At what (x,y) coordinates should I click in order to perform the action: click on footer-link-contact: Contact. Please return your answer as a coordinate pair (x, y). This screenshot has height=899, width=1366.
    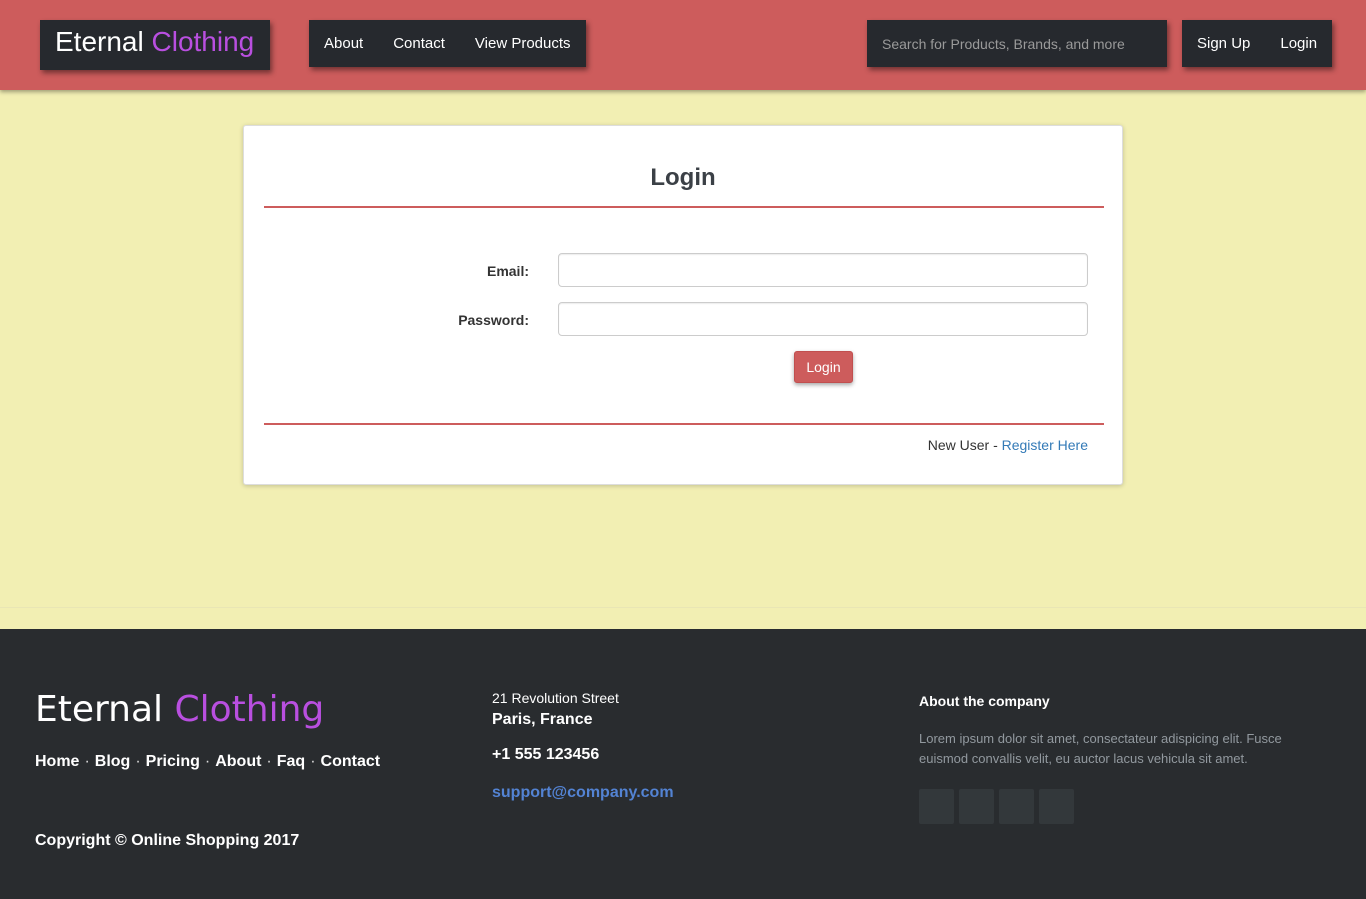
    Looking at the image, I should click on (351, 761).